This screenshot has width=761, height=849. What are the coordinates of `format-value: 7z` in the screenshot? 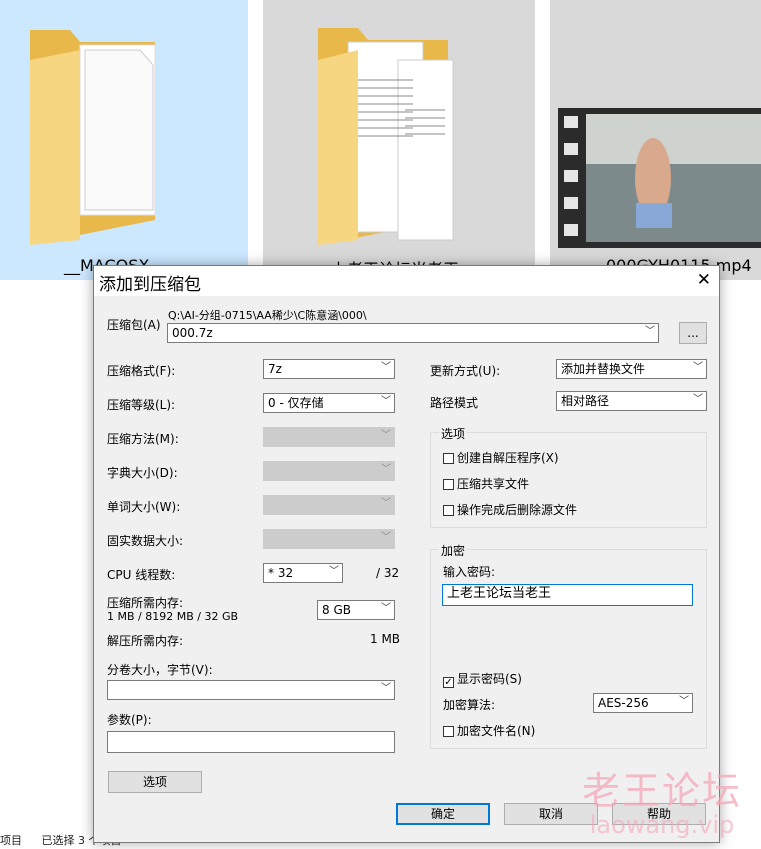 It's located at (275, 369).